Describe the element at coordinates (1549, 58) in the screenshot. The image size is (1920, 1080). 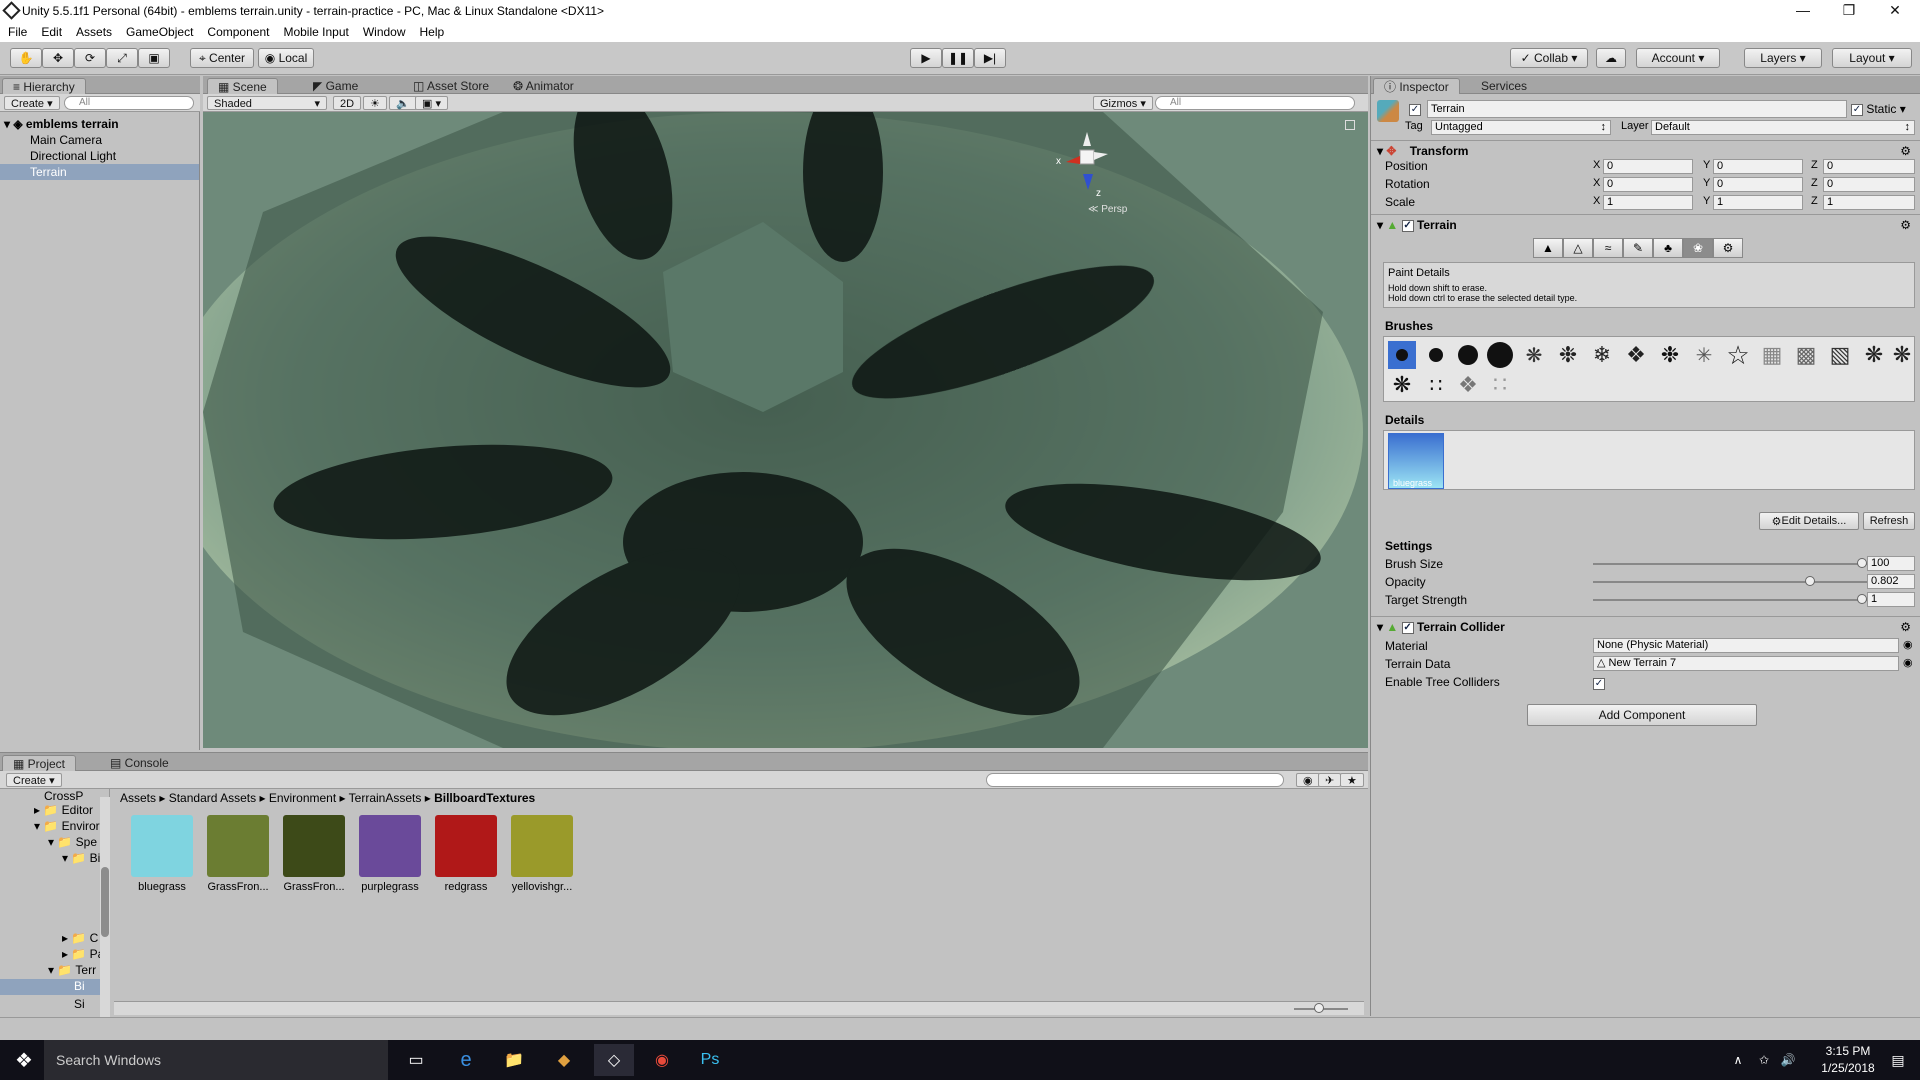
I see `collab-button: ✓ Collab ▾` at that location.